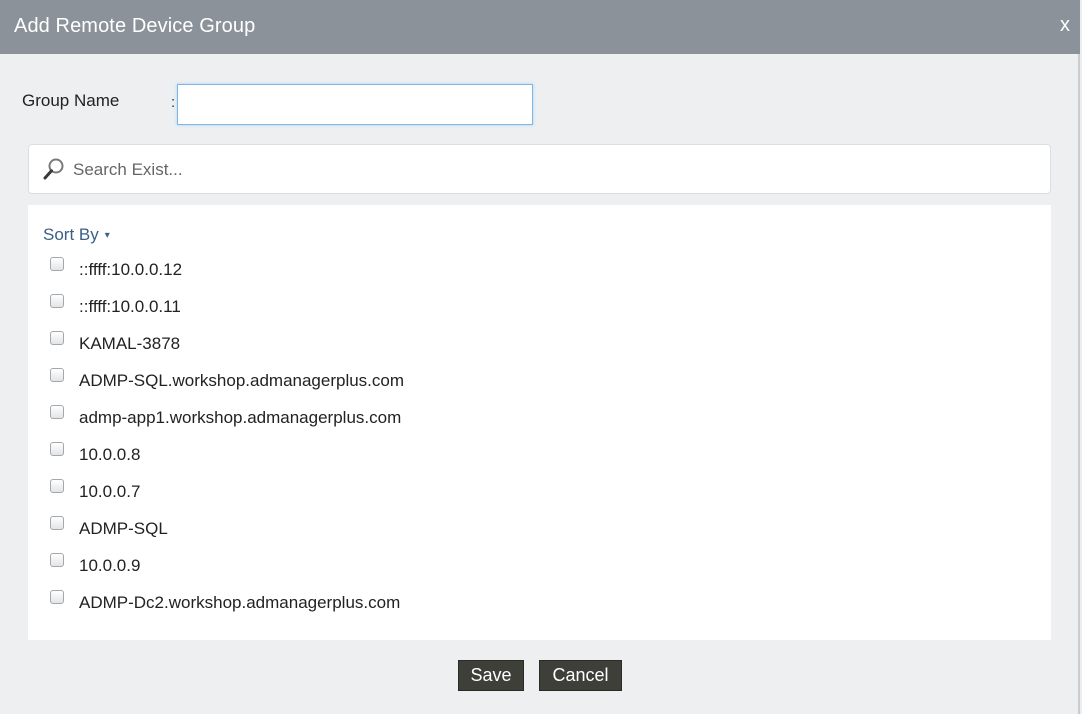  What do you see at coordinates (500, 383) in the screenshot?
I see `list-item: ADMP-SQL.workshop.admanagerplus.com` at bounding box center [500, 383].